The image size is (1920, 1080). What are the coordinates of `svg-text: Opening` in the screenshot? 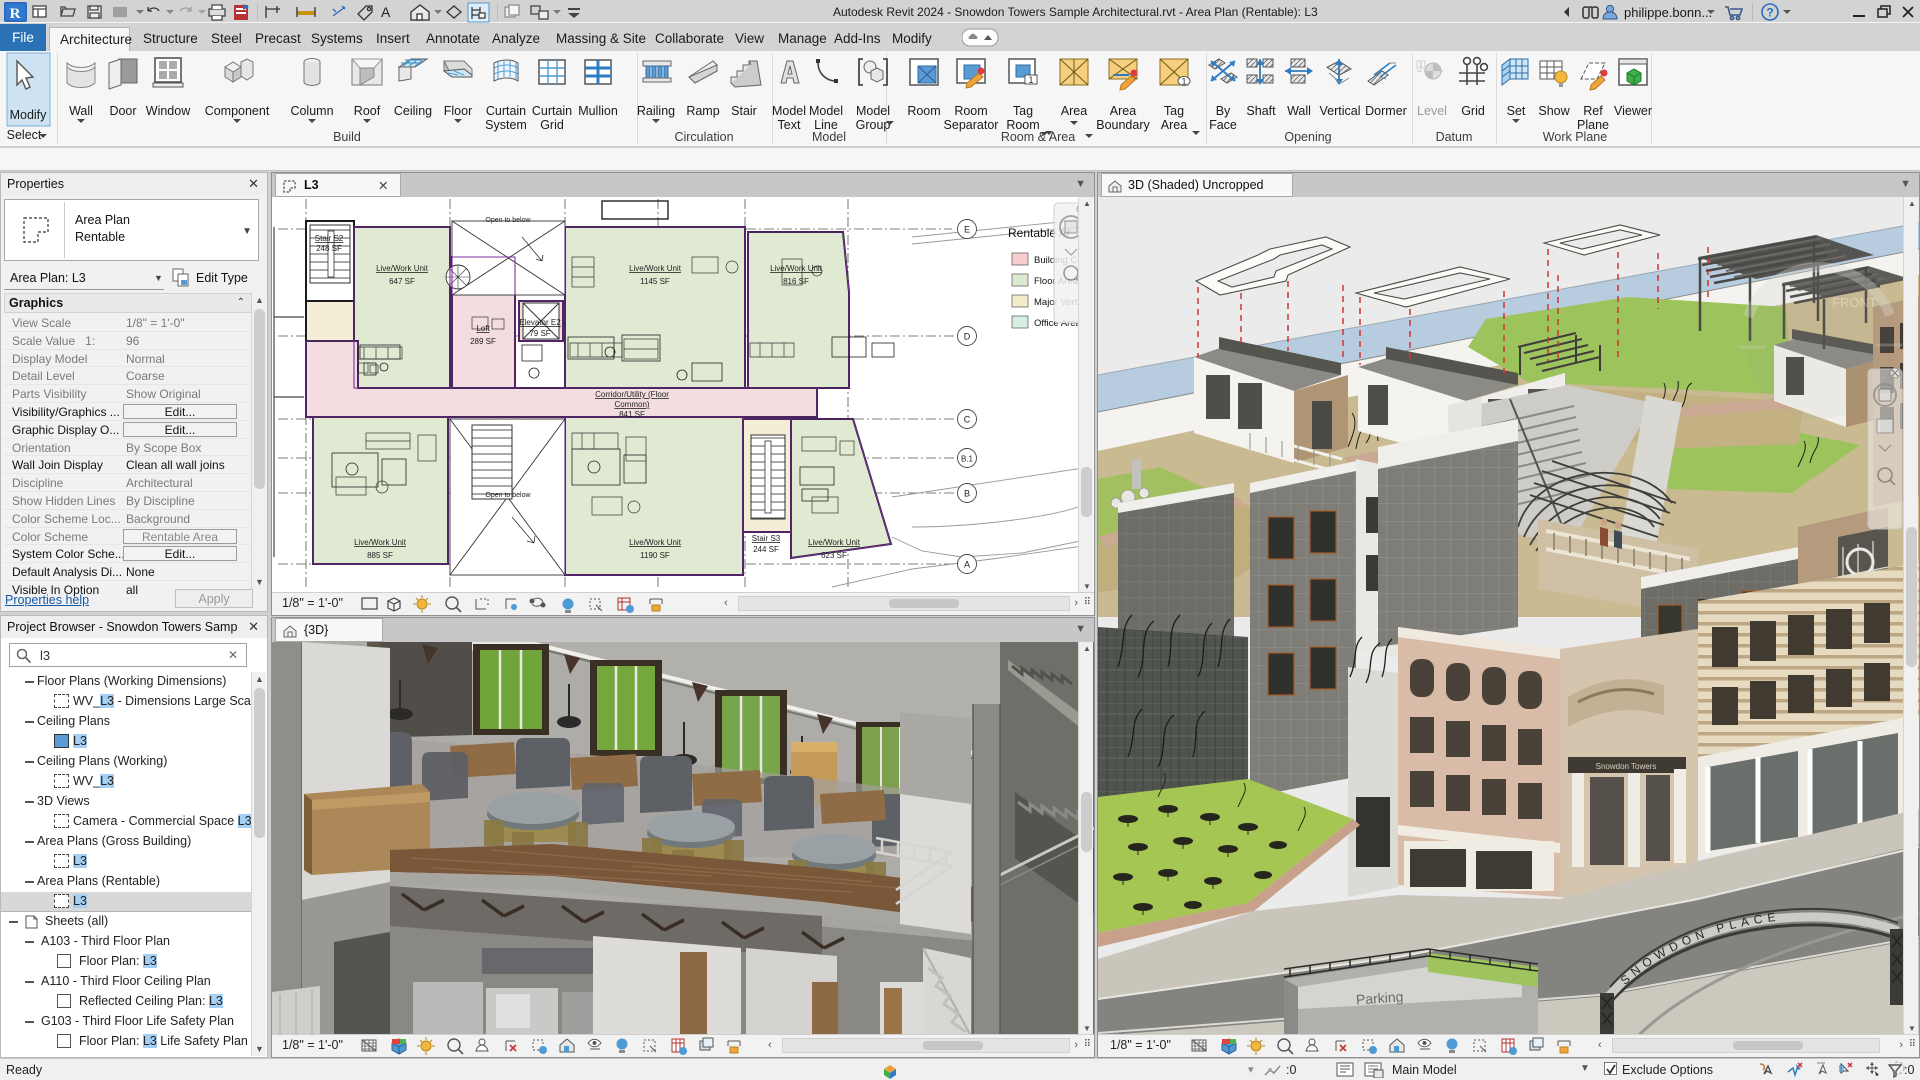 It's located at (1307, 137).